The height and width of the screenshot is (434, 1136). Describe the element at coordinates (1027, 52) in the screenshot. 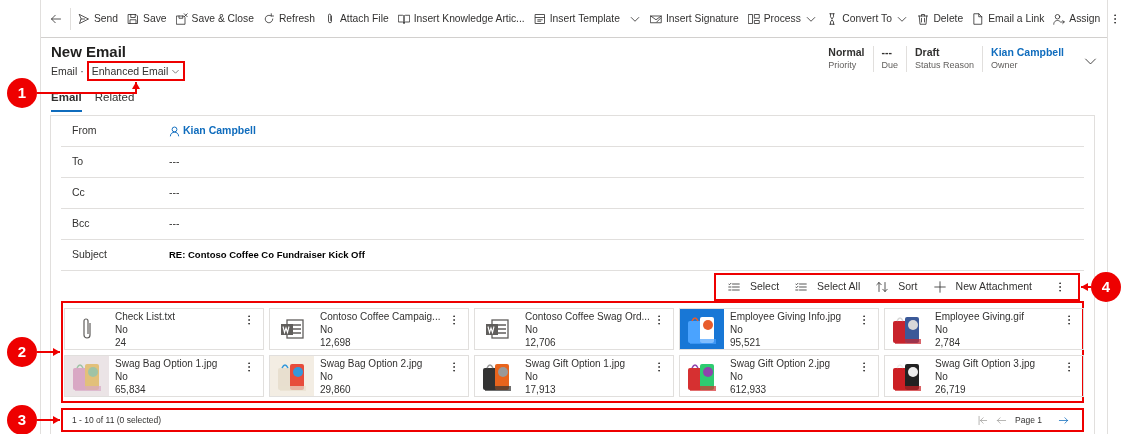

I see `owner-link: Kian Campbell` at that location.